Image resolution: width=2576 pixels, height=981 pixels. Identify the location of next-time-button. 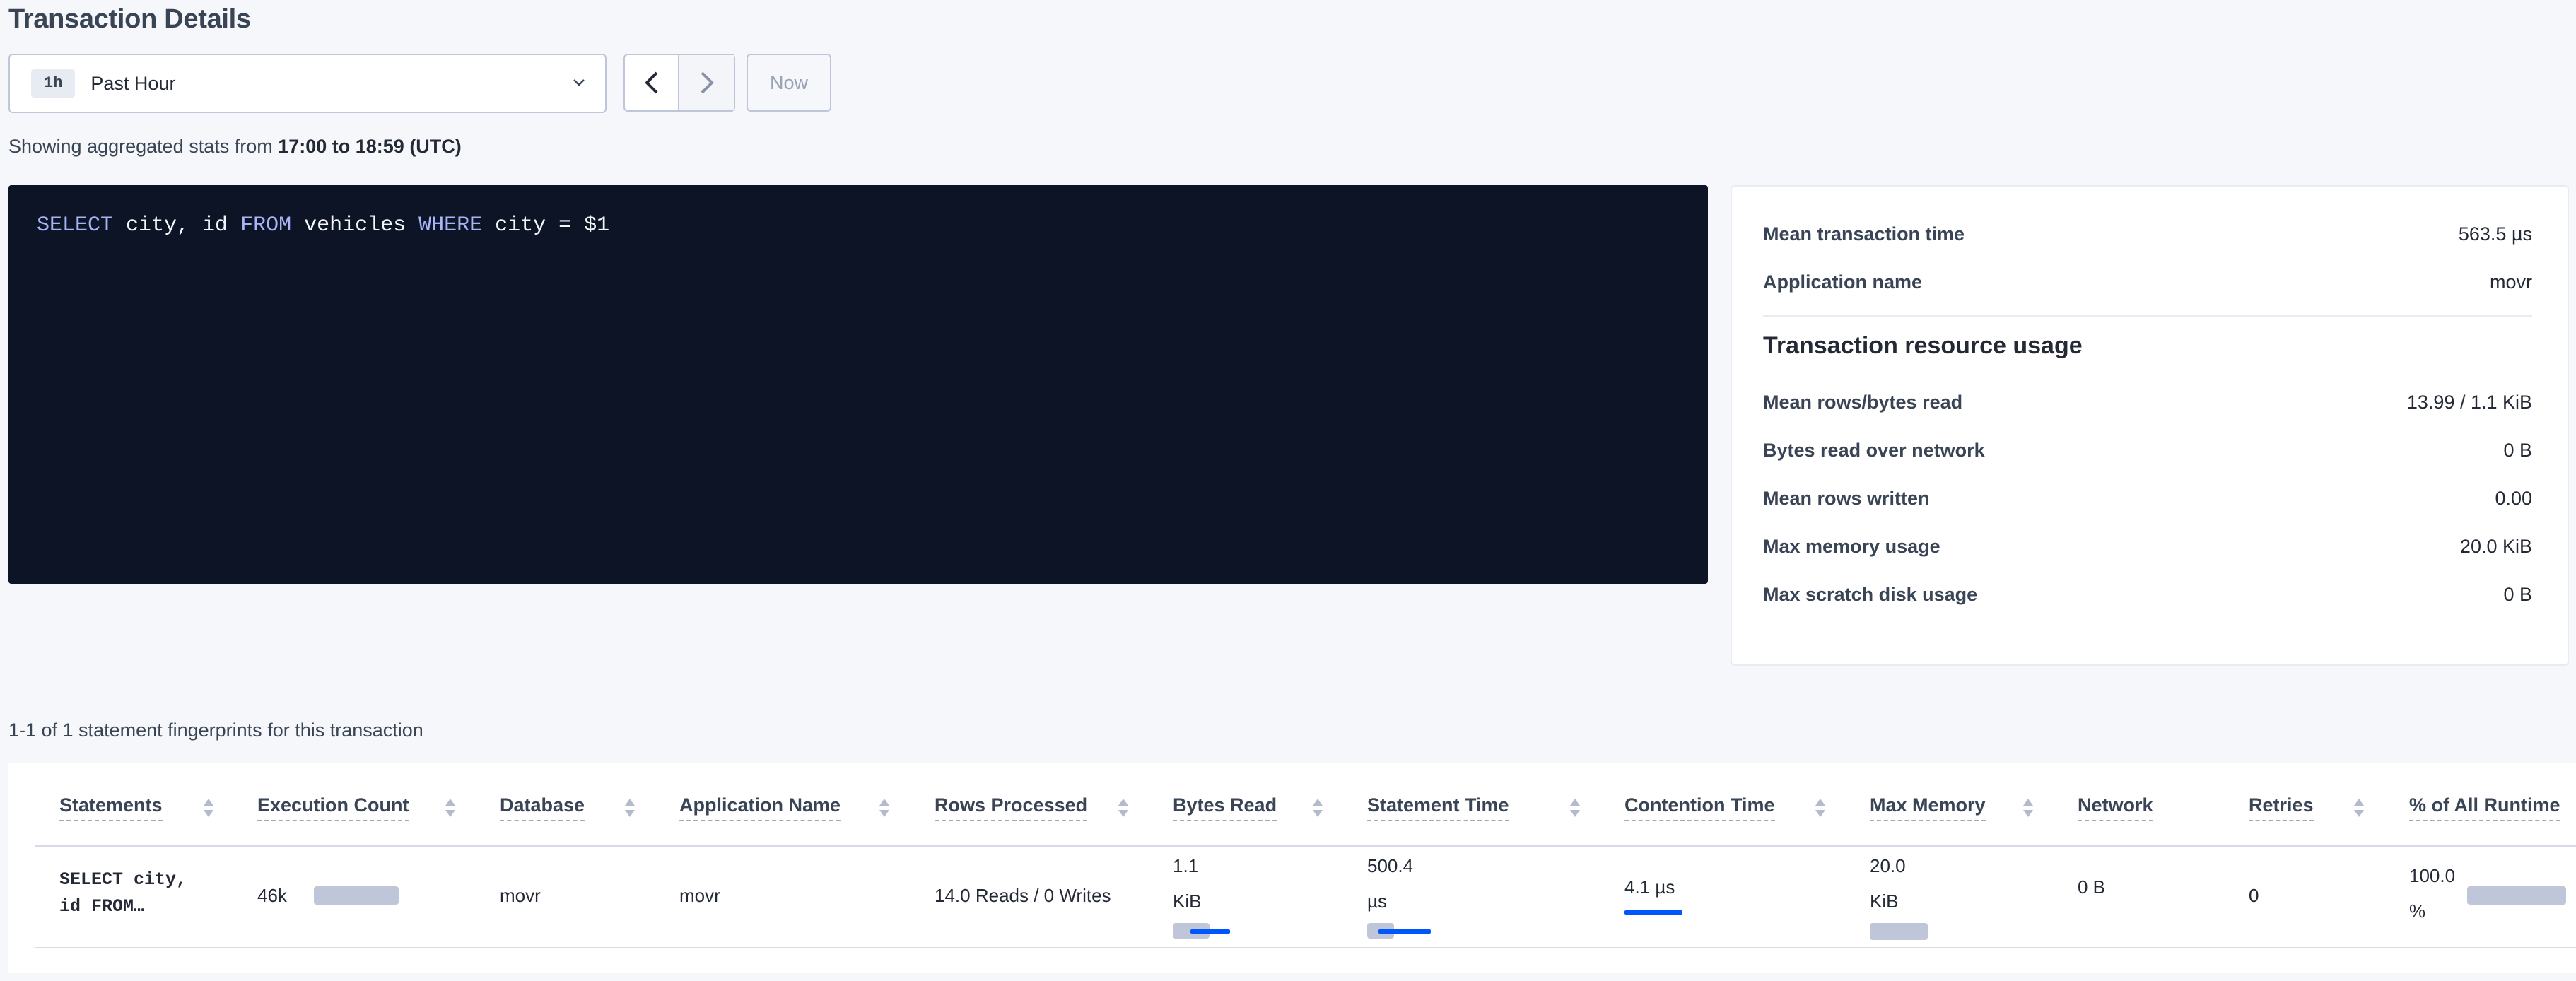
(706, 83).